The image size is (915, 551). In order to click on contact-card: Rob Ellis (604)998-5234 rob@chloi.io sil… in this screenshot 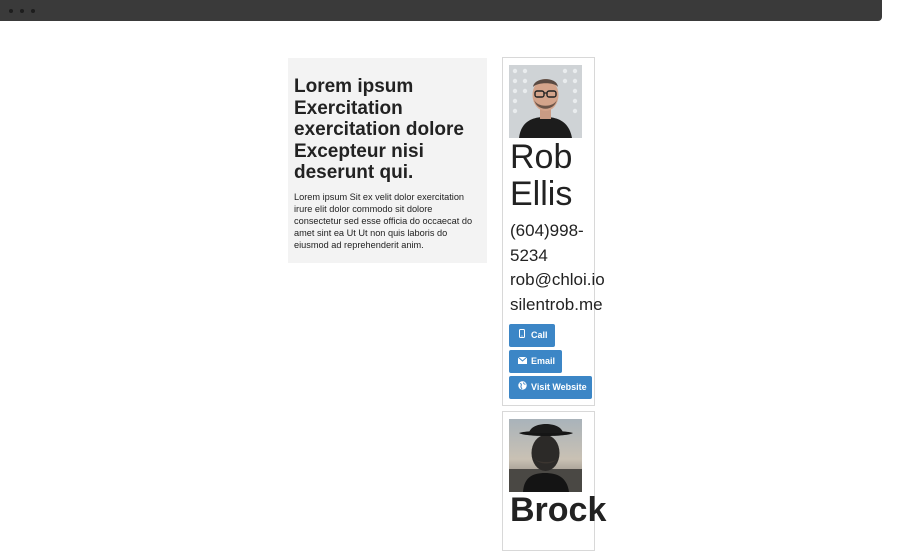, I will do `click(553, 231)`.